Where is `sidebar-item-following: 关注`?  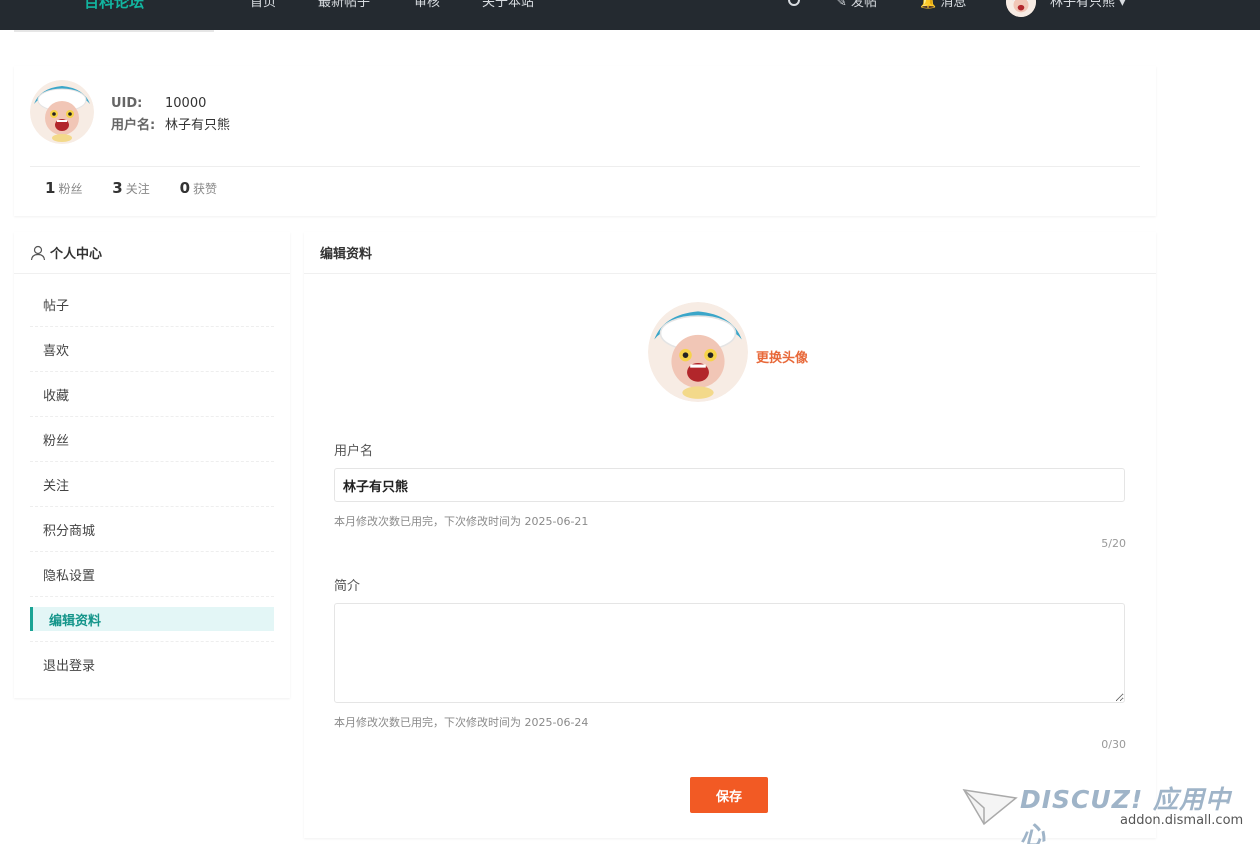 sidebar-item-following: 关注 is located at coordinates (152, 484).